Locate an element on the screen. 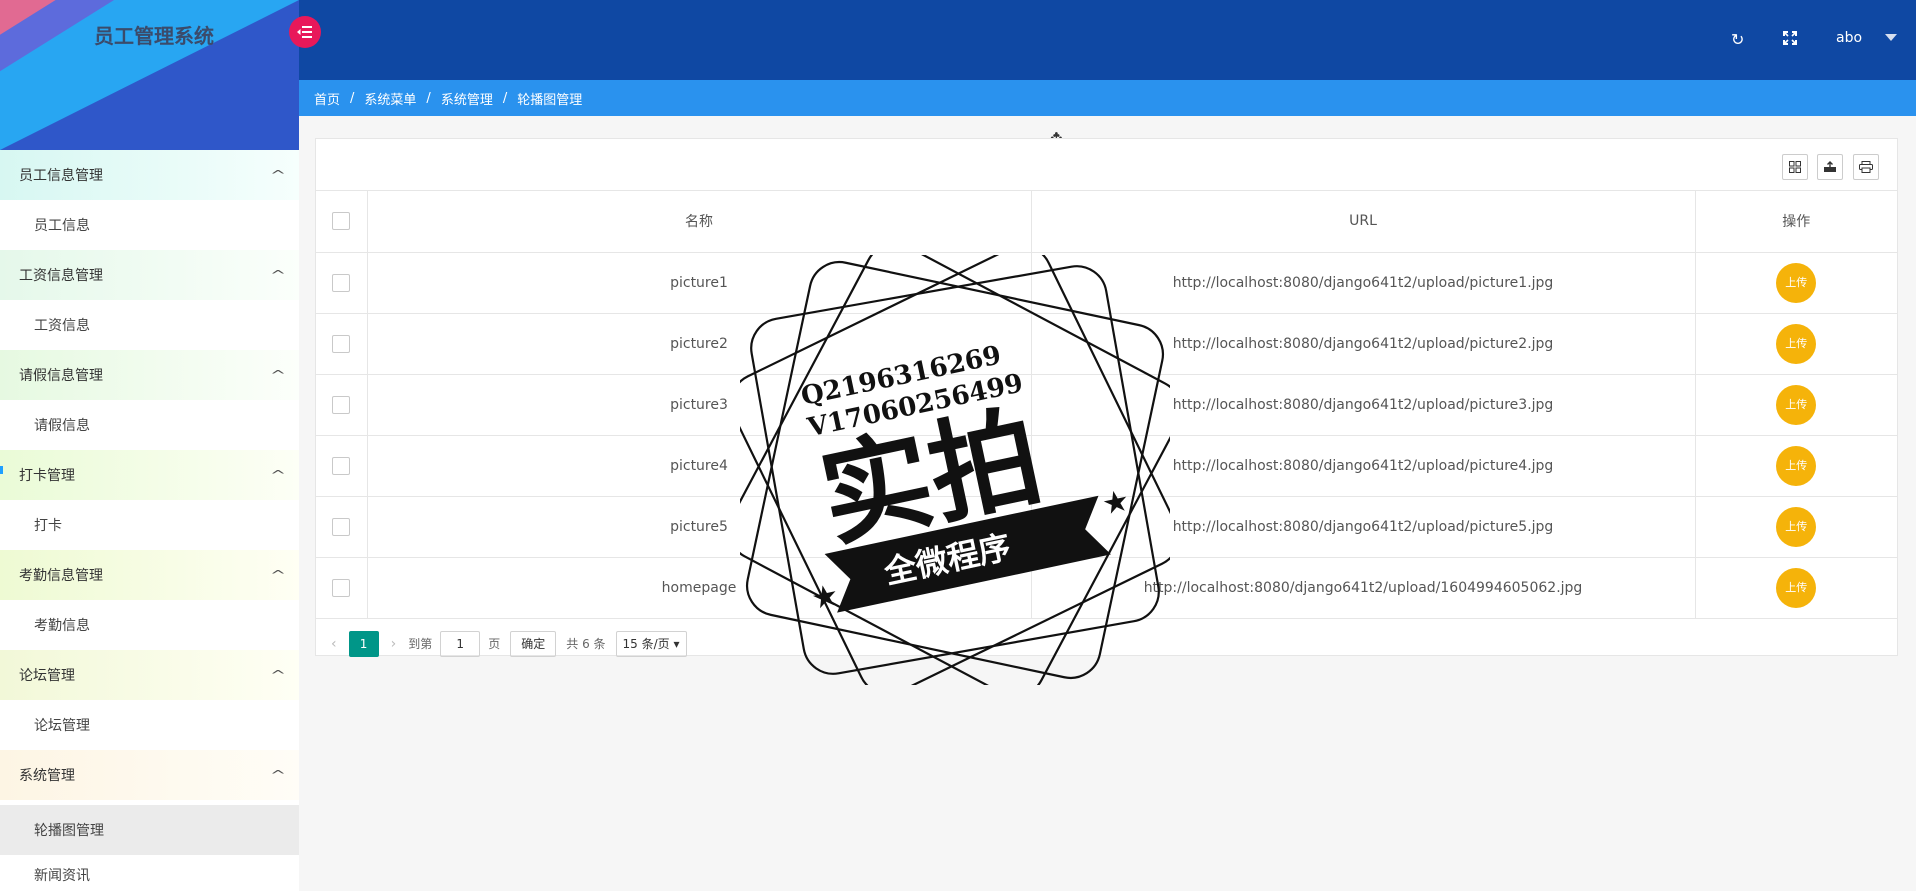 The image size is (1916, 891). goto-page-input: 1 is located at coordinates (460, 643).